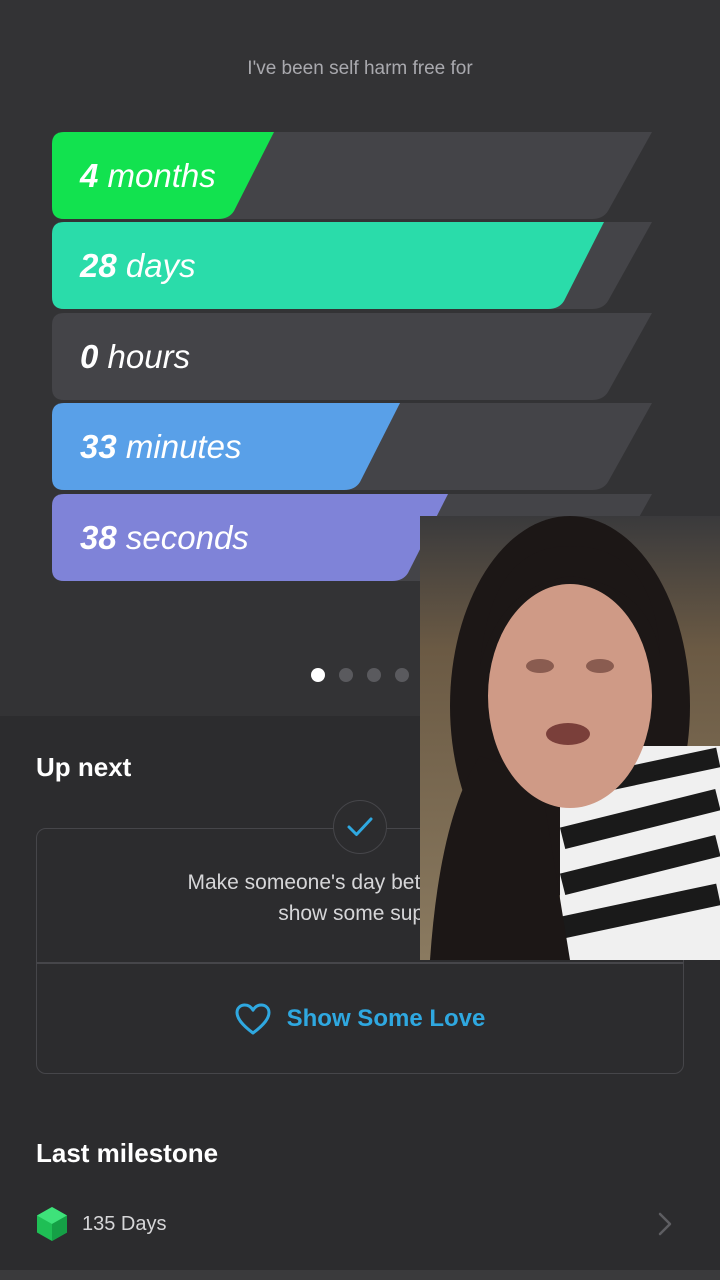 The height and width of the screenshot is (1280, 720). I want to click on check-badge, so click(360, 827).